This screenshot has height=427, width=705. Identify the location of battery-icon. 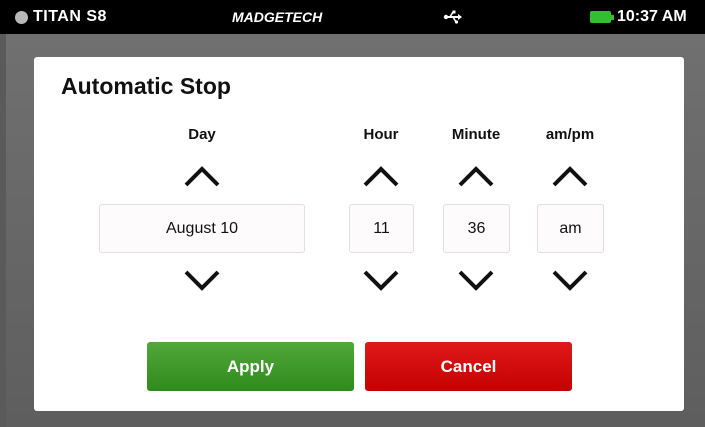
(602, 17).